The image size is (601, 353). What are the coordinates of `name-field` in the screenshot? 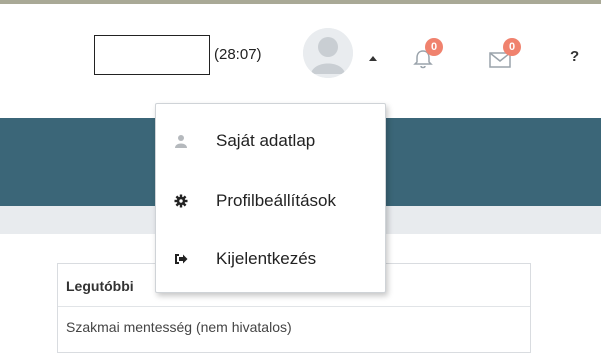 It's located at (152, 55).